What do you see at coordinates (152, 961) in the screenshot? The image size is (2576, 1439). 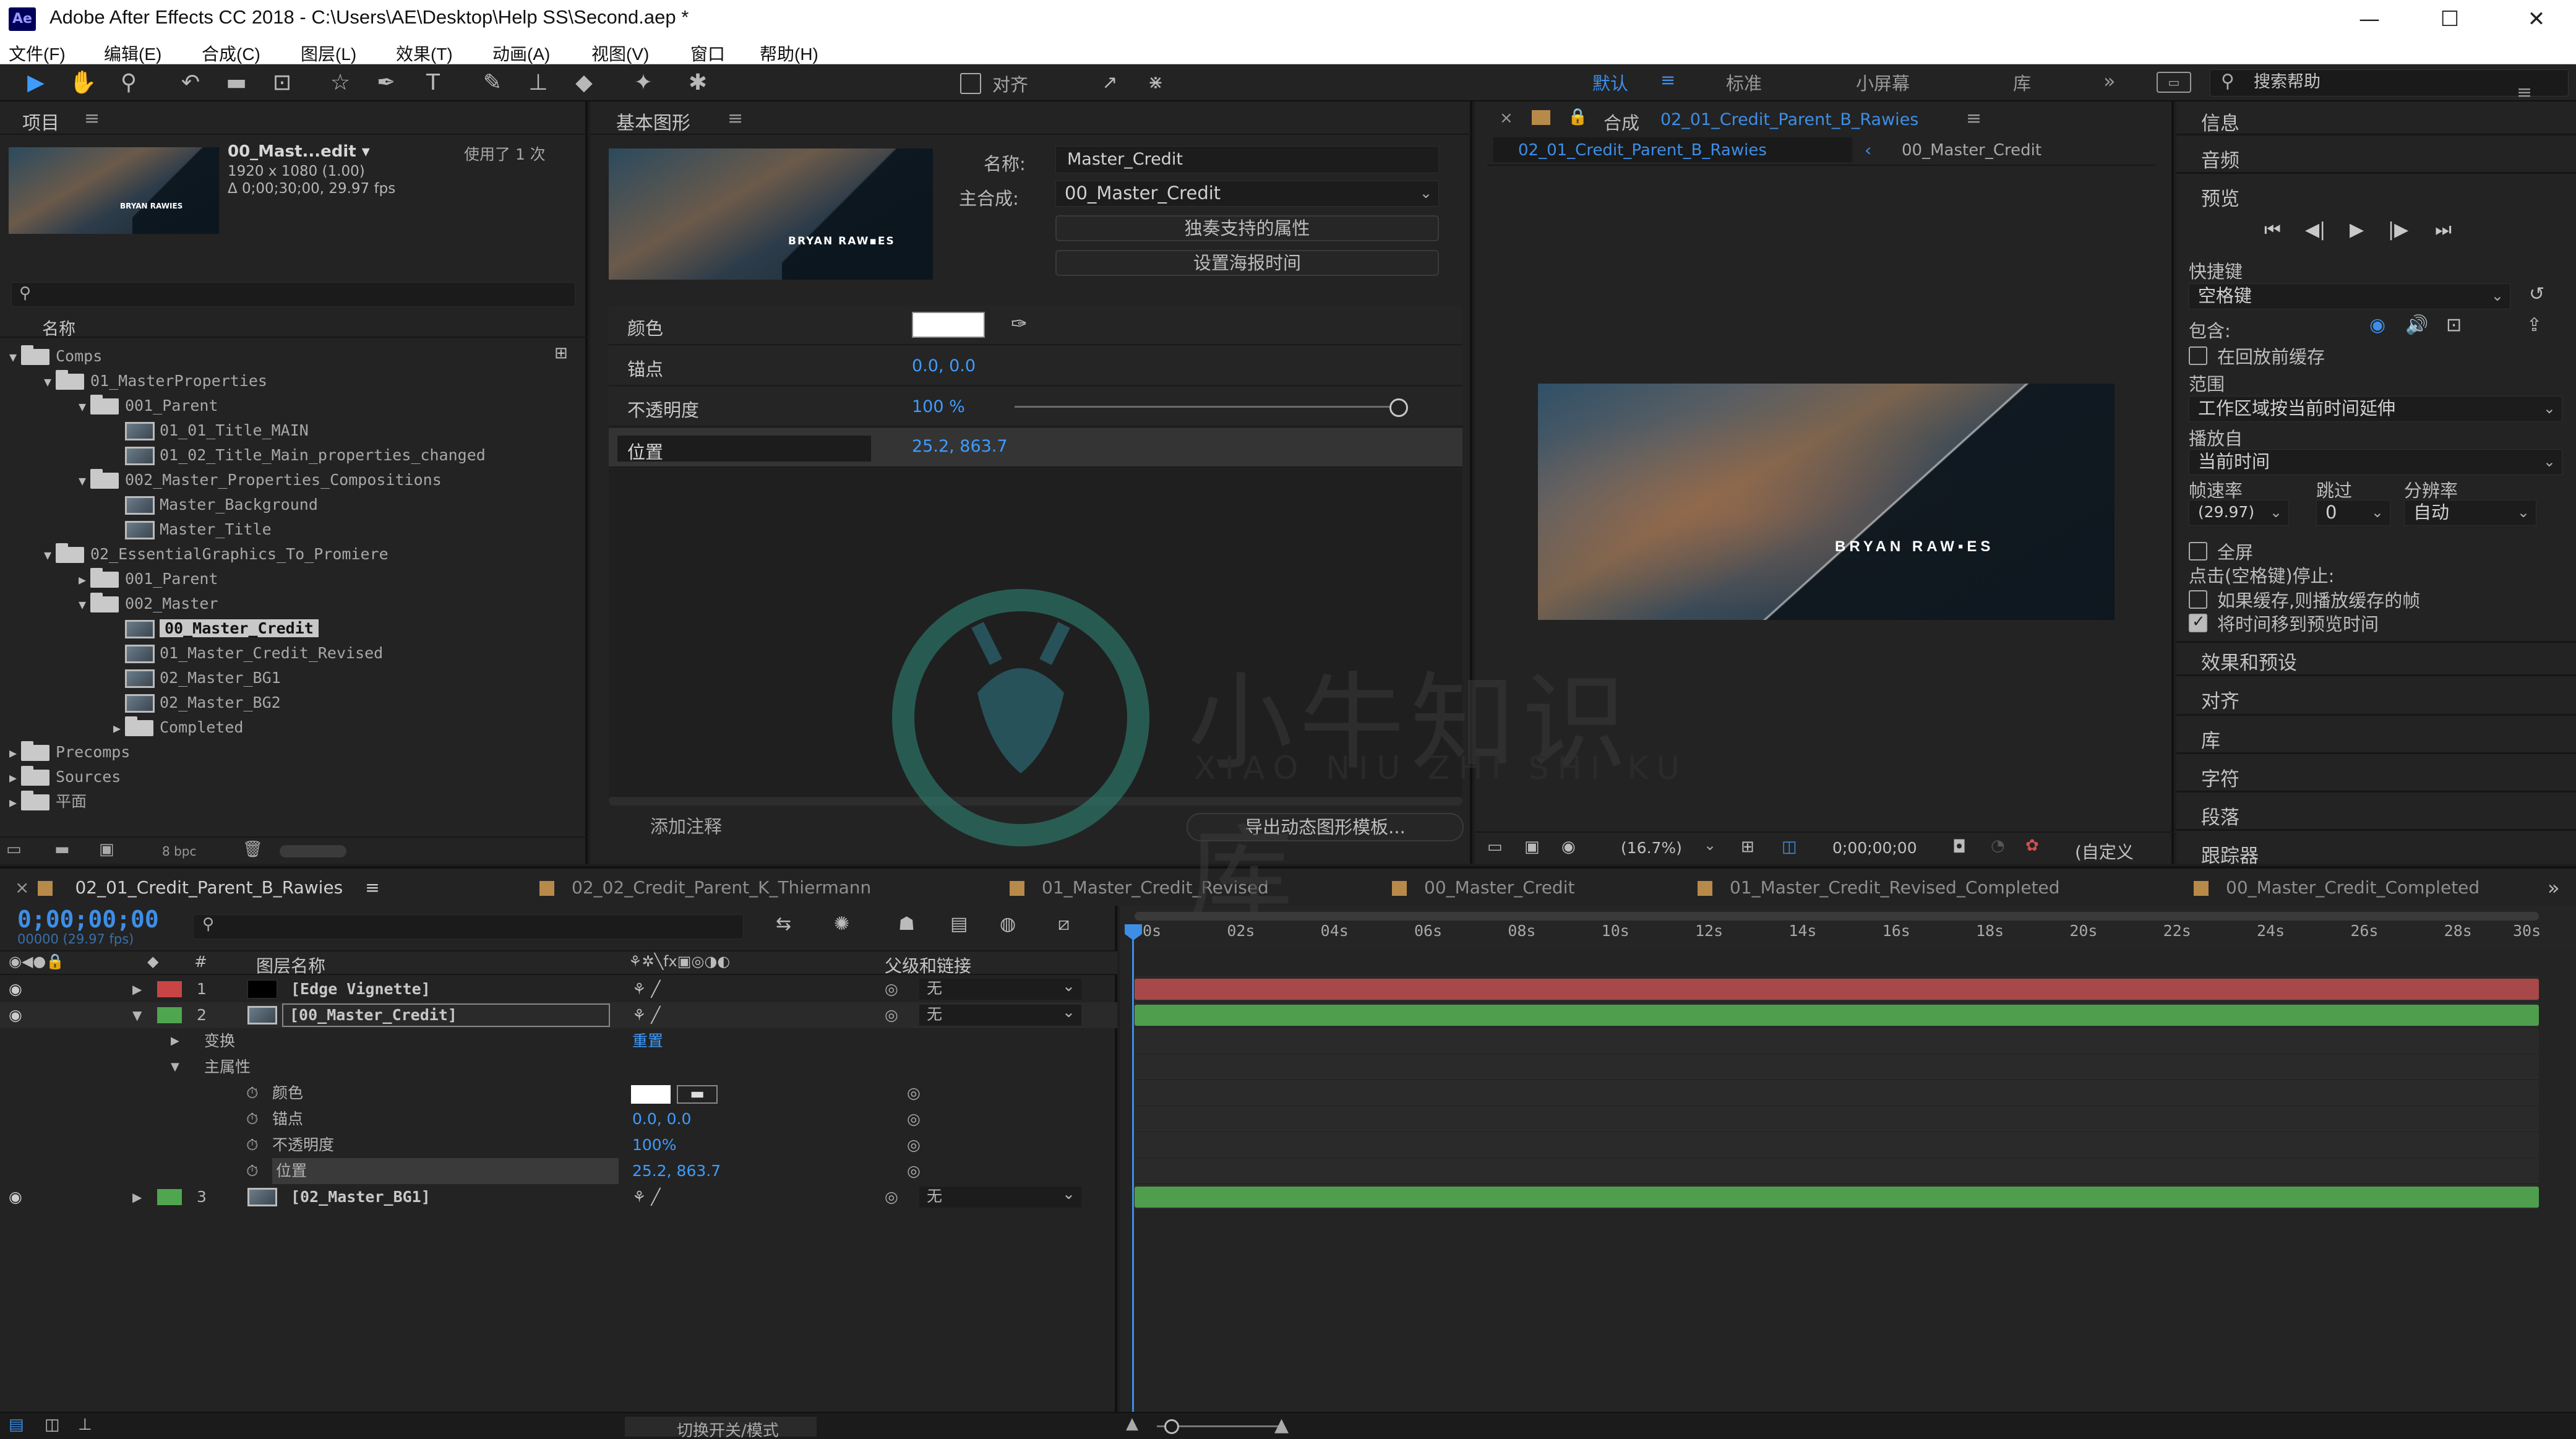 I see `label-column-icon: ◆` at bounding box center [152, 961].